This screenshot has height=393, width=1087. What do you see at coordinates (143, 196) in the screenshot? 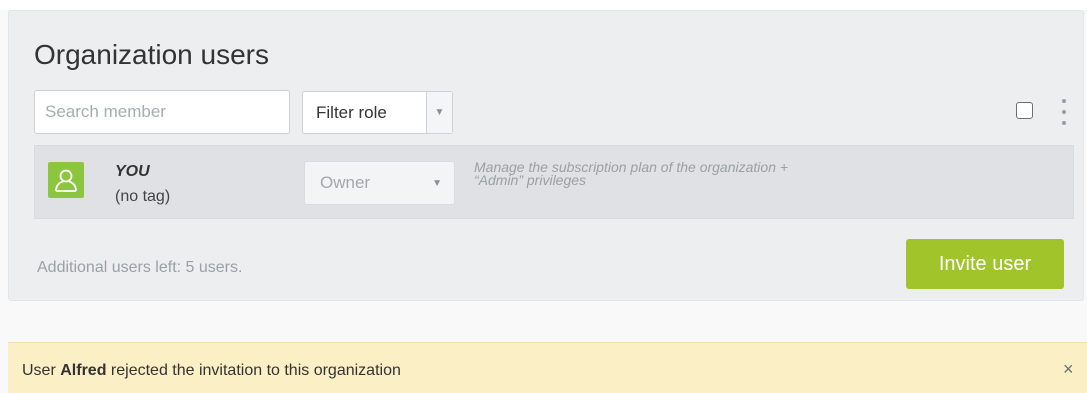
I see `user-tag: (no tag)` at bounding box center [143, 196].